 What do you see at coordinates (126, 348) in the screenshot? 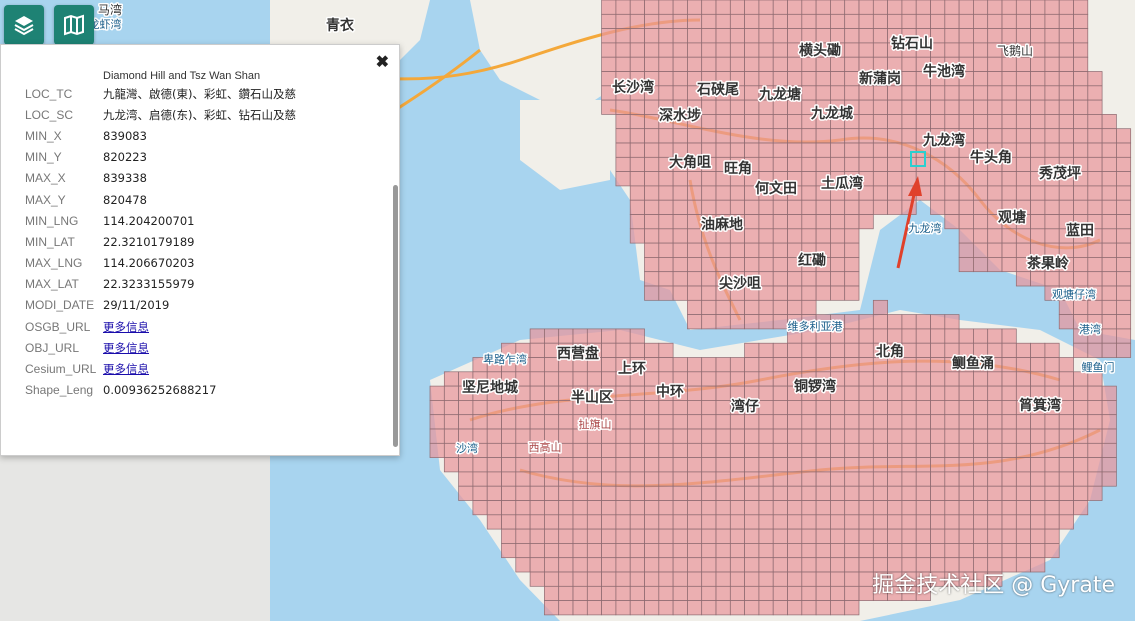
I see `more-info-link: 更多信息` at bounding box center [126, 348].